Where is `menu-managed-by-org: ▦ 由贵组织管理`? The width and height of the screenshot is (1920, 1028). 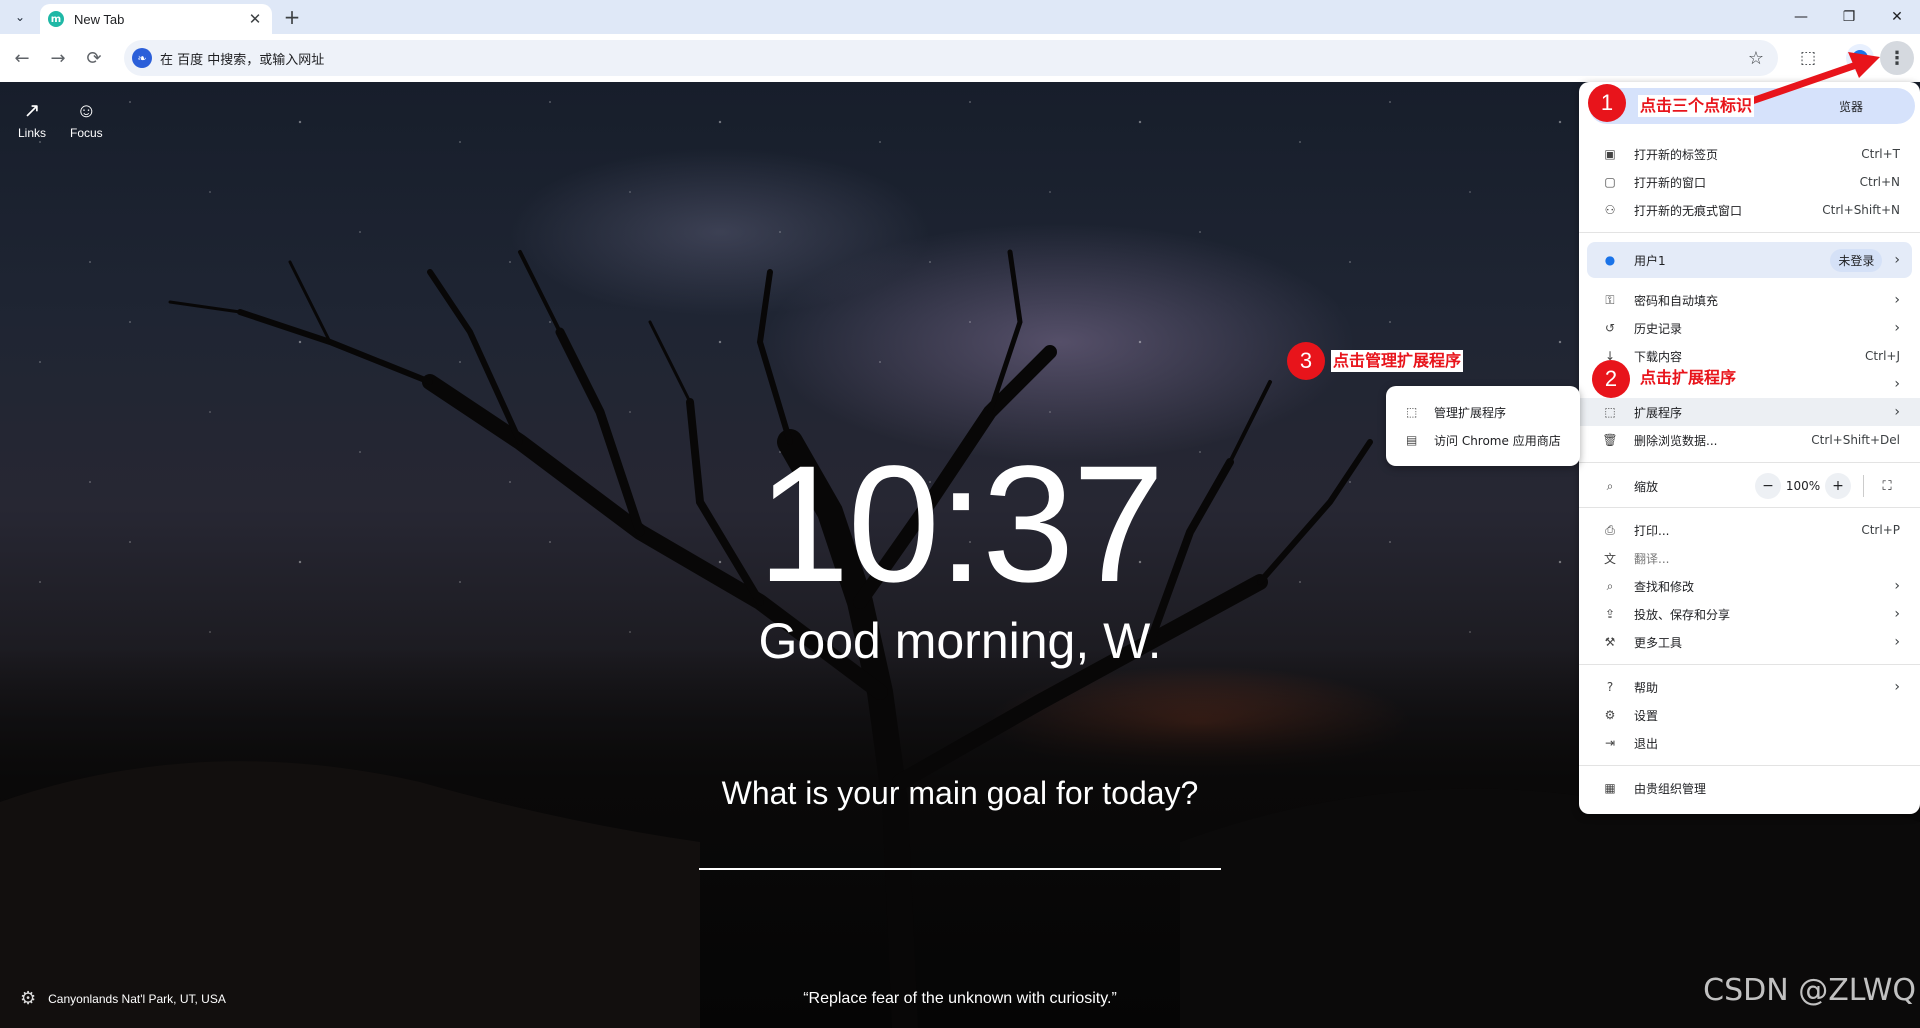 menu-managed-by-org: ▦ 由贵组织管理 is located at coordinates (1749, 788).